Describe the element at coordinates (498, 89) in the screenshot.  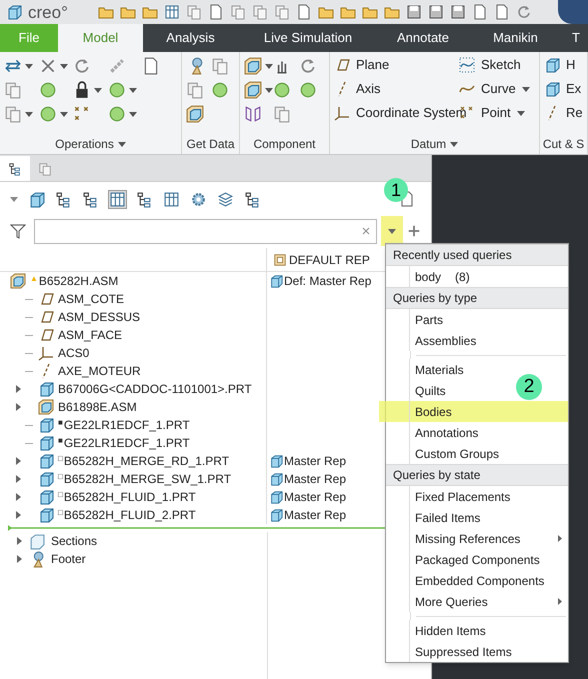
I see `command-label: Curve` at that location.